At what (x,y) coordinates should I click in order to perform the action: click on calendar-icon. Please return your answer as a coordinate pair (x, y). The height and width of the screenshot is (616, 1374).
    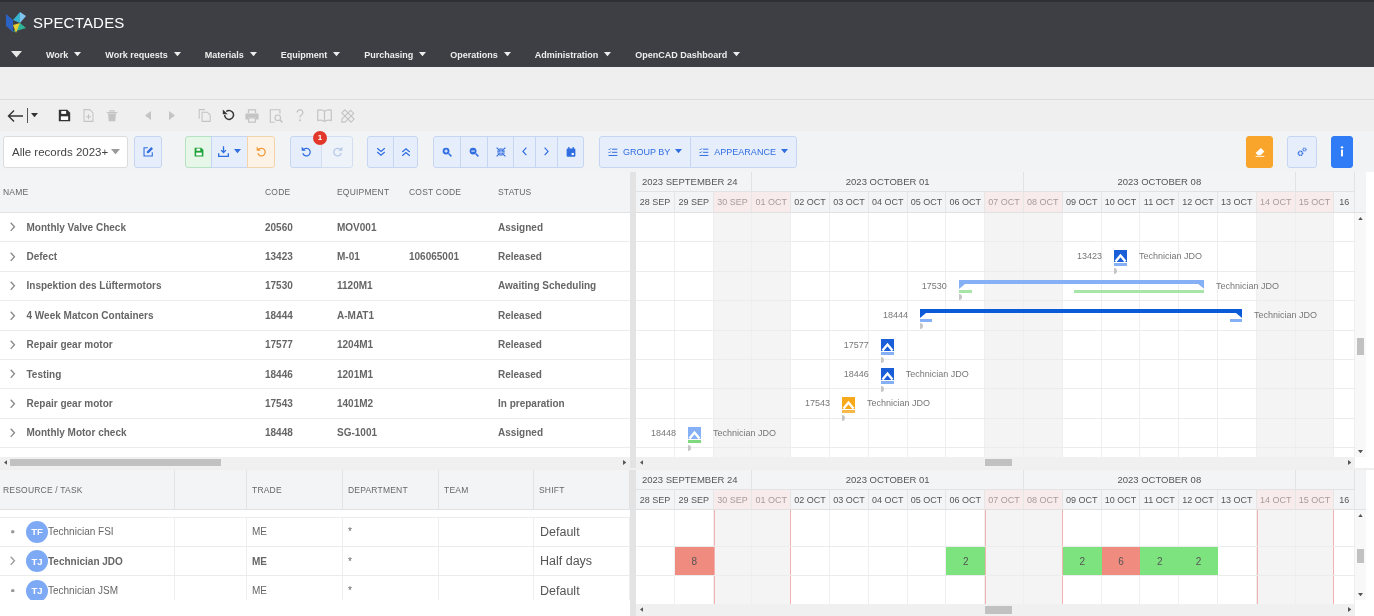
    Looking at the image, I should click on (570, 151).